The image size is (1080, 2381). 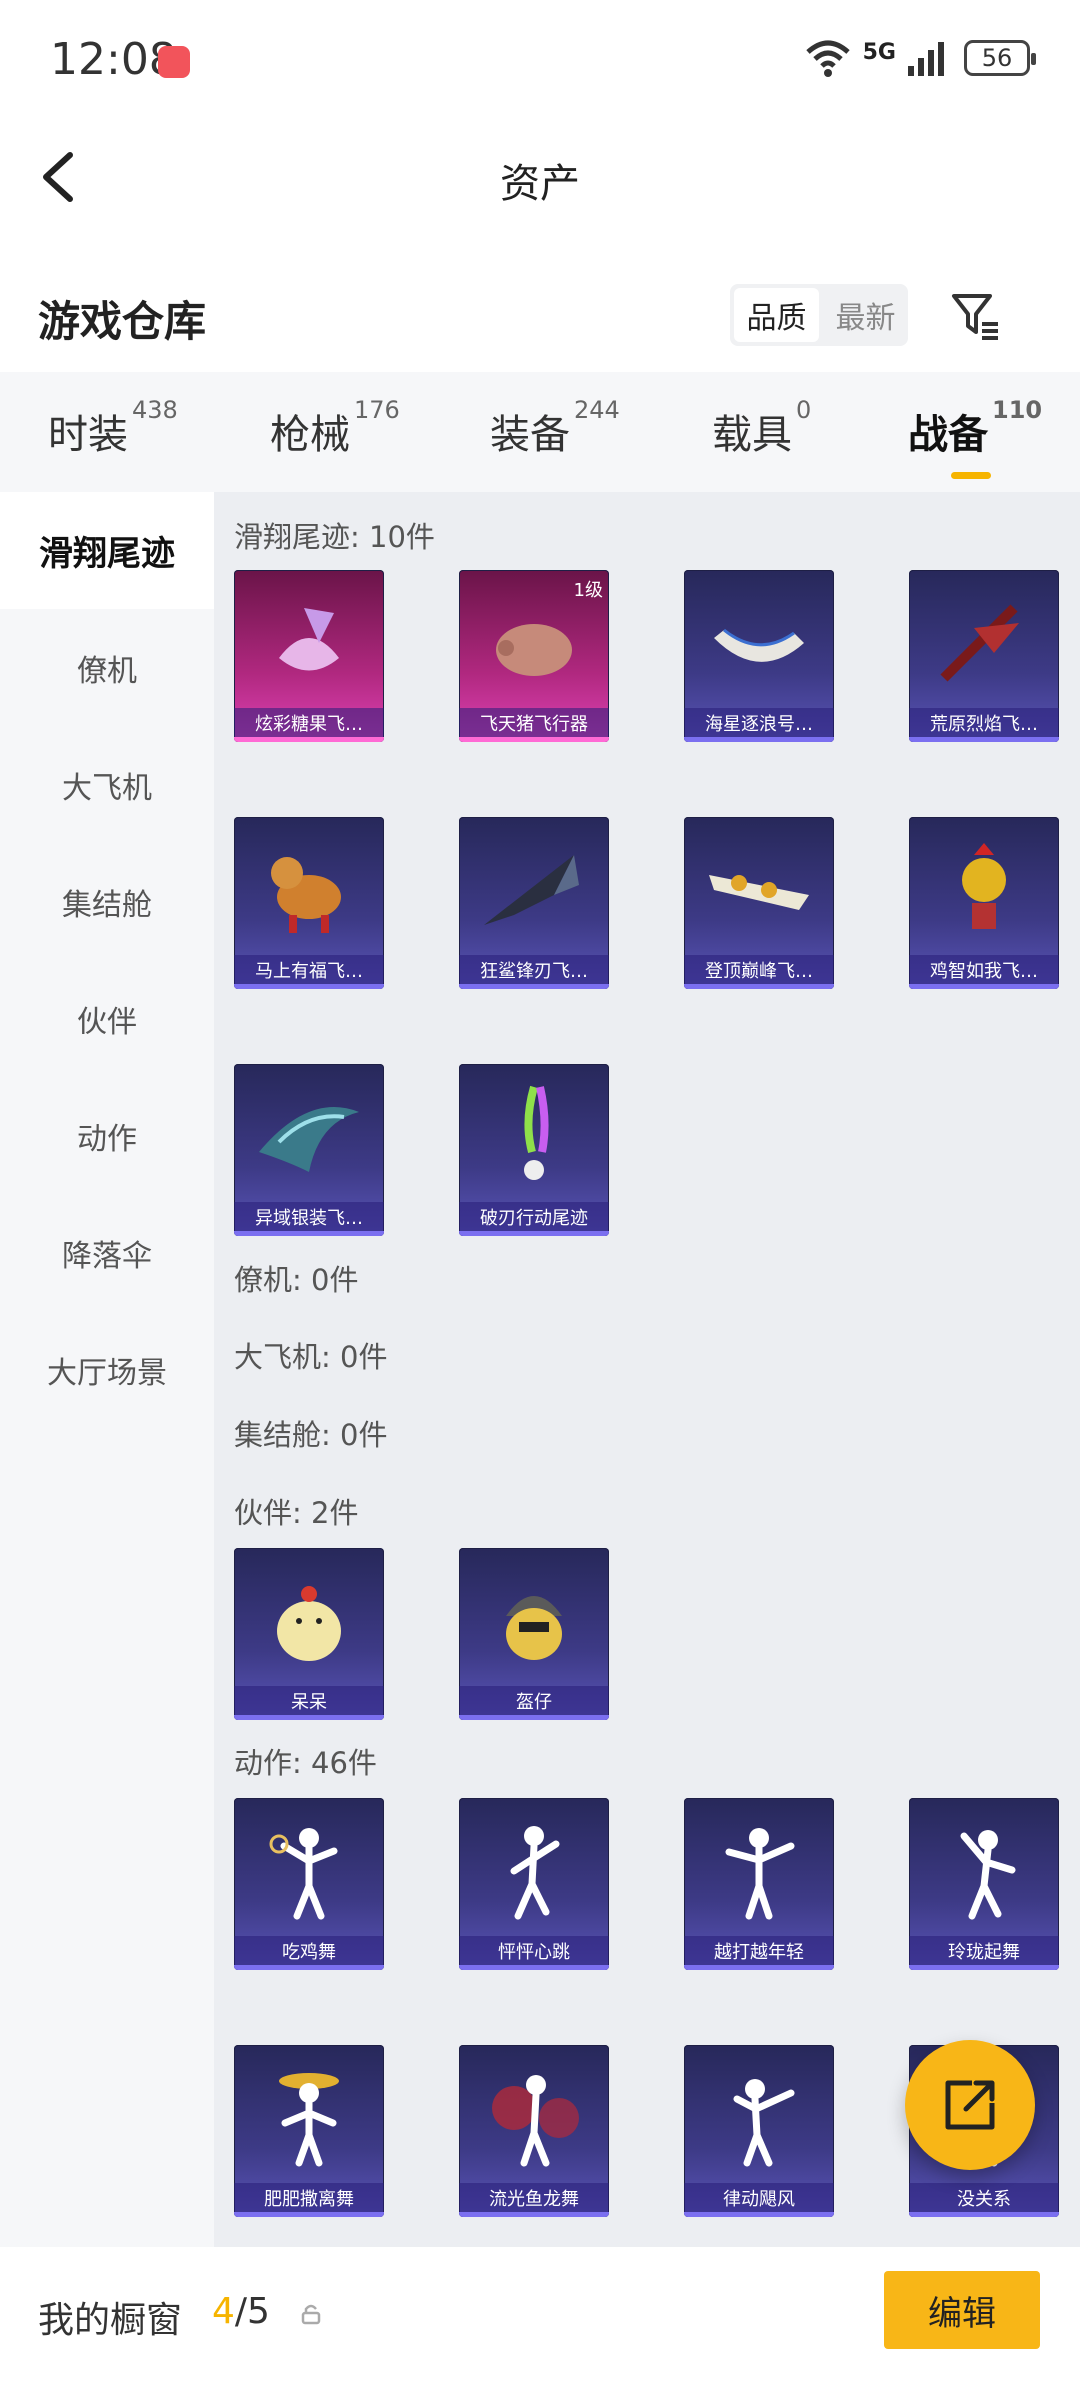 What do you see at coordinates (107, 784) in the screenshot?
I see `sidebar-item-plane: 大飞机` at bounding box center [107, 784].